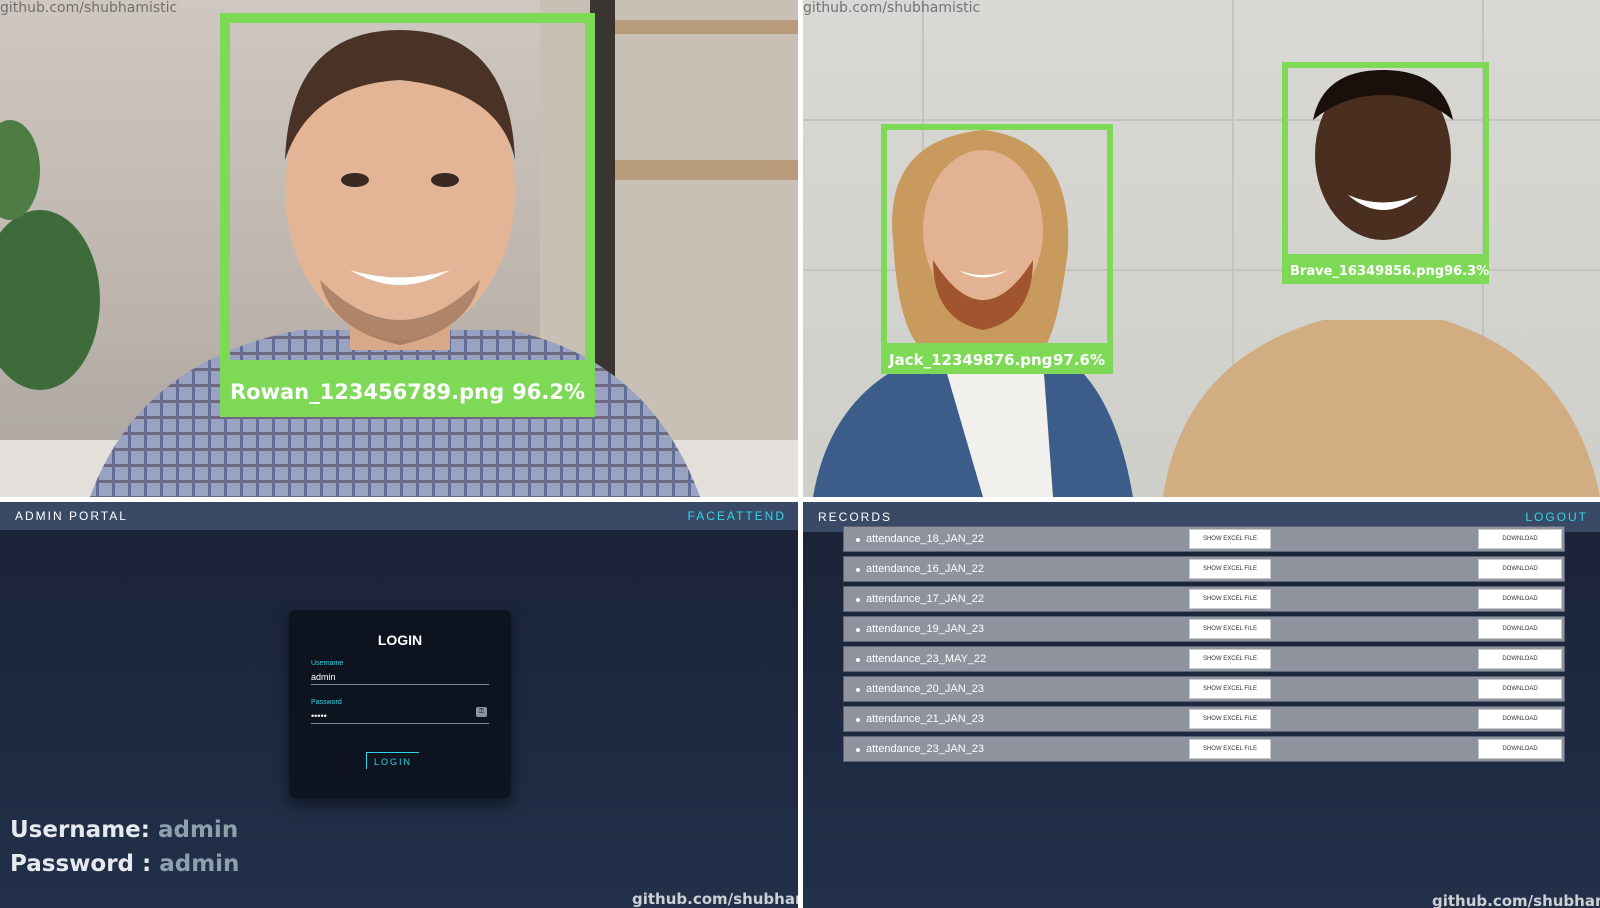 The width and height of the screenshot is (1600, 908). What do you see at coordinates (399, 516) in the screenshot?
I see `admin-header: ADMIN PORTAL FACEATTEND` at bounding box center [399, 516].